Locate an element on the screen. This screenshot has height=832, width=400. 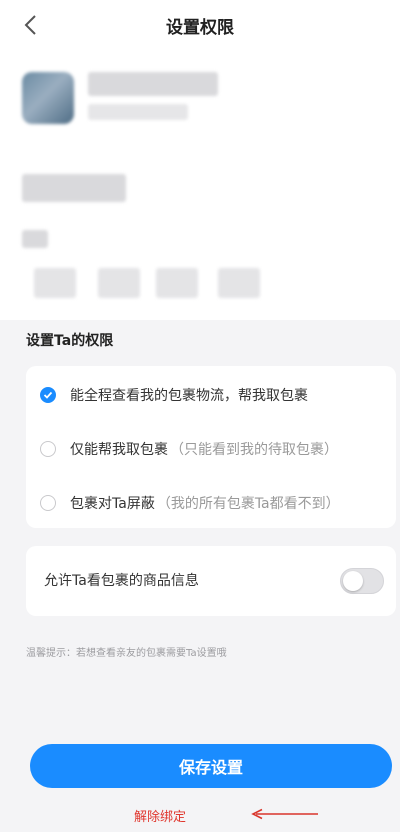
header-bar: 设置权限 is located at coordinates (200, 25).